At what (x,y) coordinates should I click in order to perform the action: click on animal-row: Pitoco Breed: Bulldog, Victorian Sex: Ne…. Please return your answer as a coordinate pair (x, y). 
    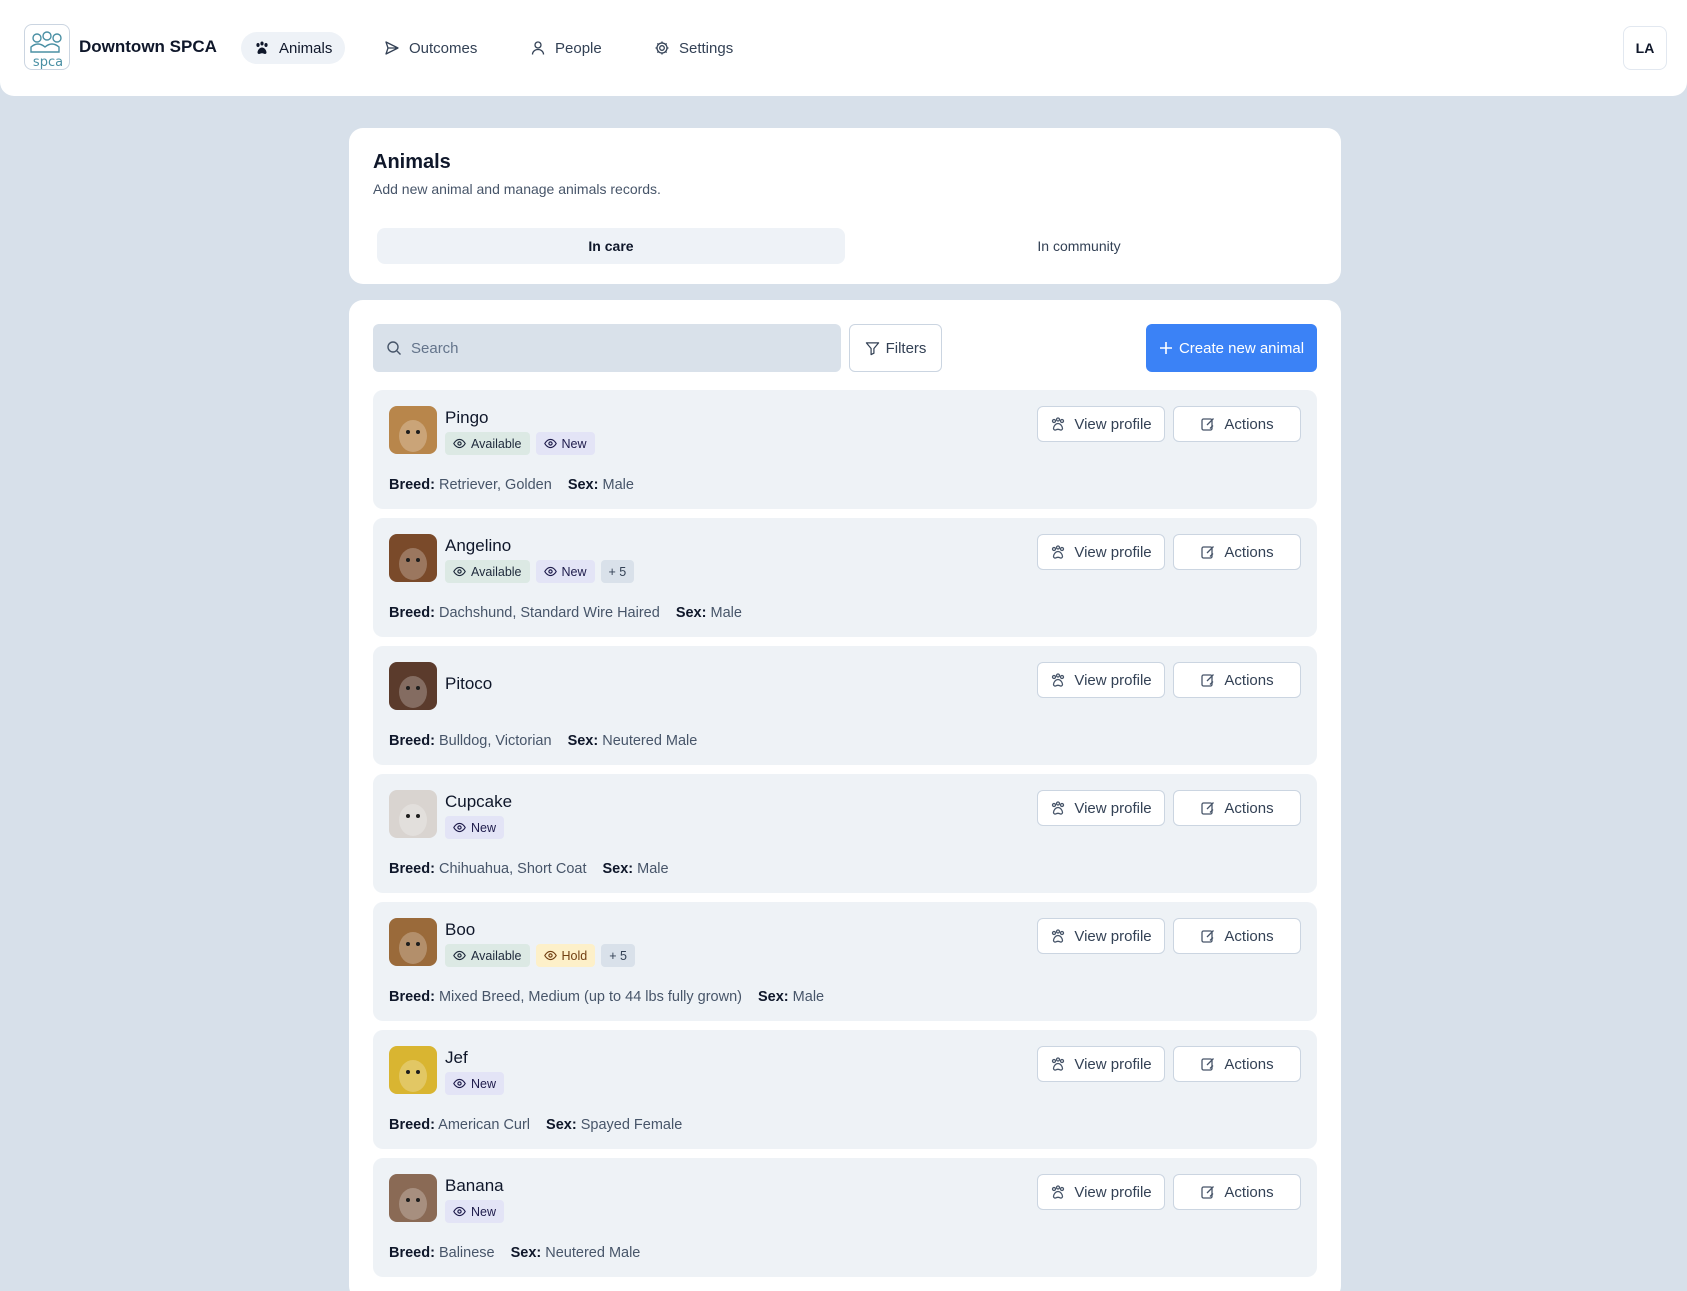
    Looking at the image, I should click on (845, 705).